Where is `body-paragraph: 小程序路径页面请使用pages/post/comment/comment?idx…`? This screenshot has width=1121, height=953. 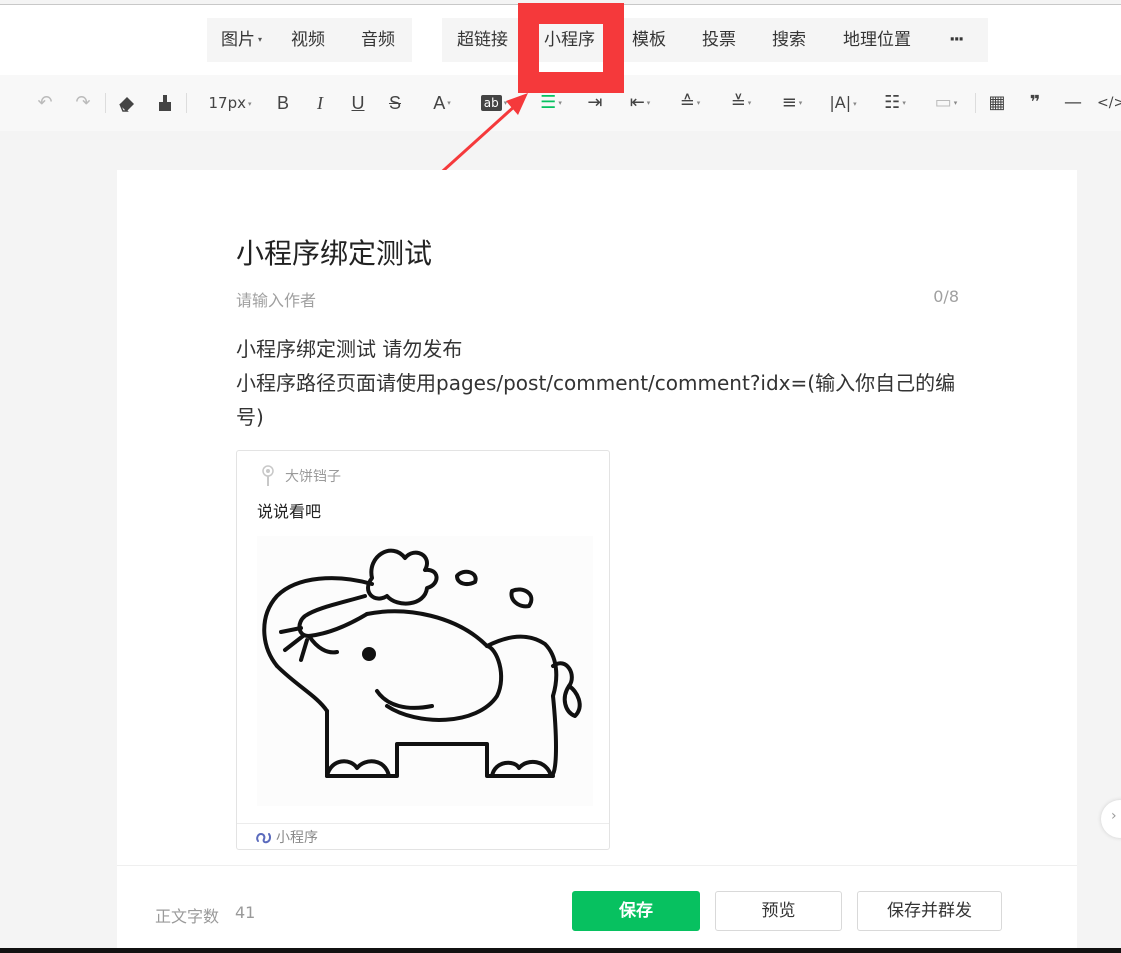 body-paragraph: 小程序路径页面请使用pages/post/comment/comment?idx… is located at coordinates (596, 400).